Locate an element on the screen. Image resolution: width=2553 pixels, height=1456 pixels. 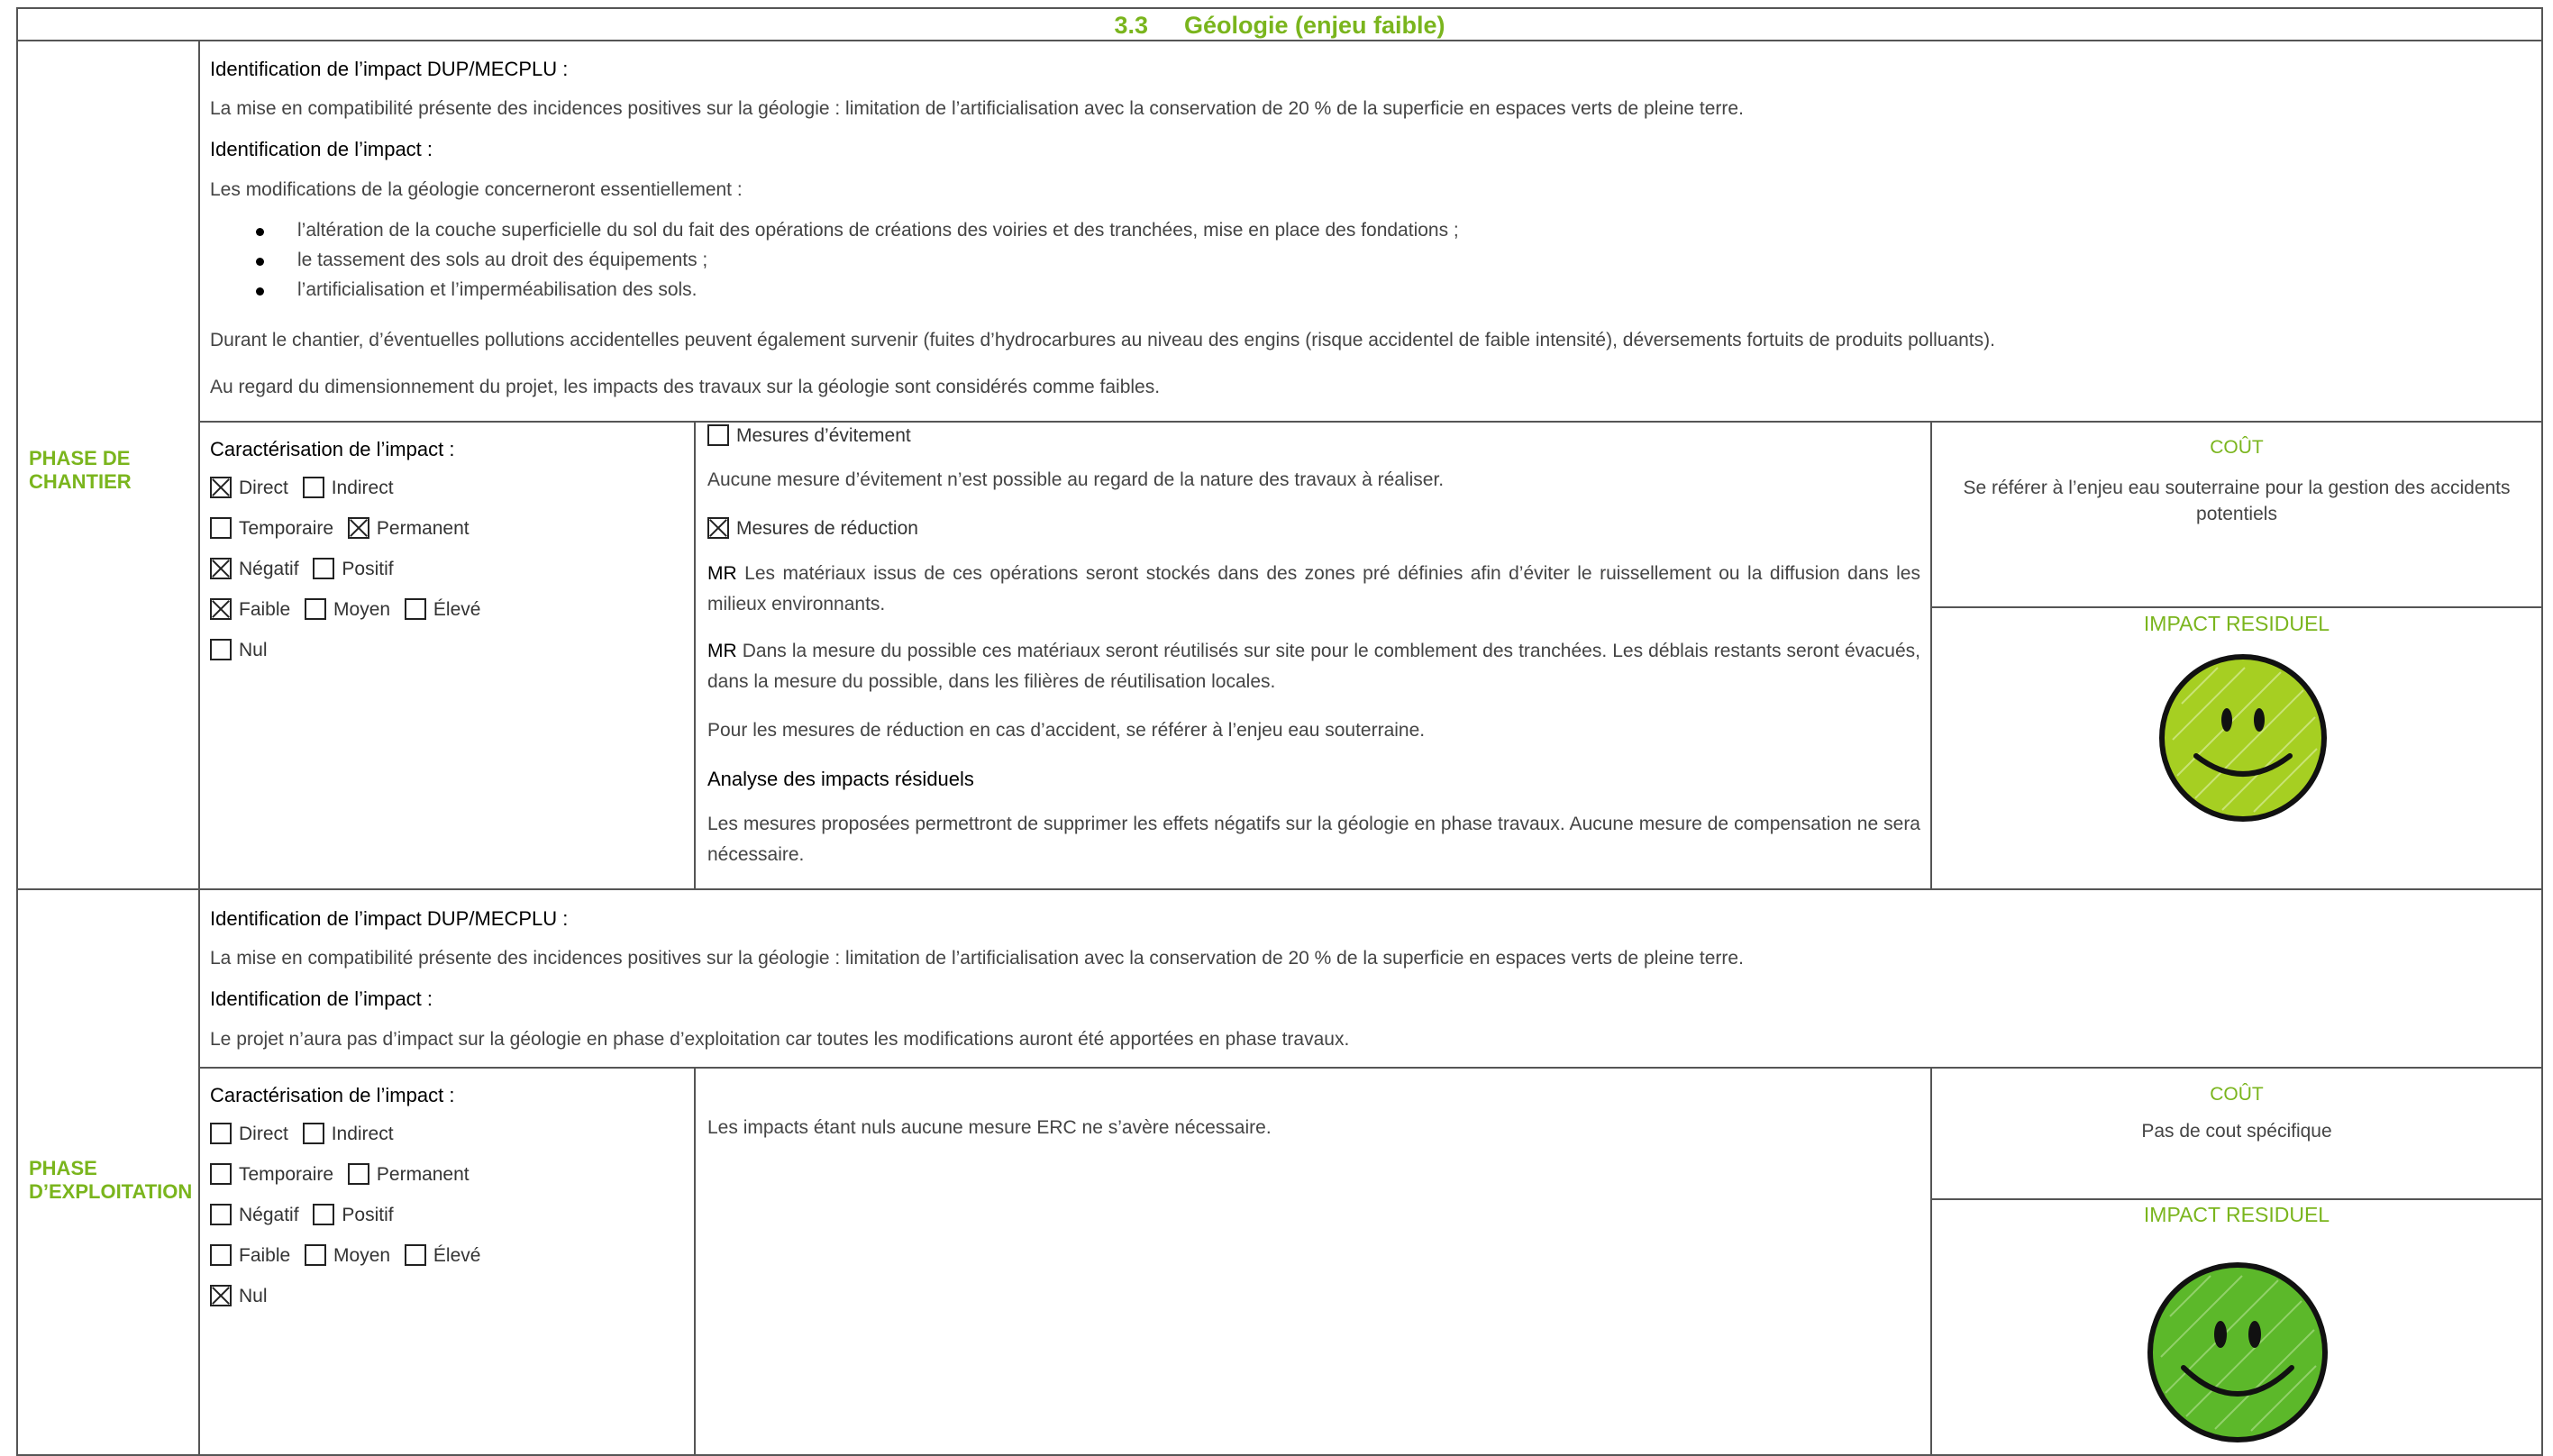
phase-label-line2: CHANTIER is located at coordinates (81, 482).